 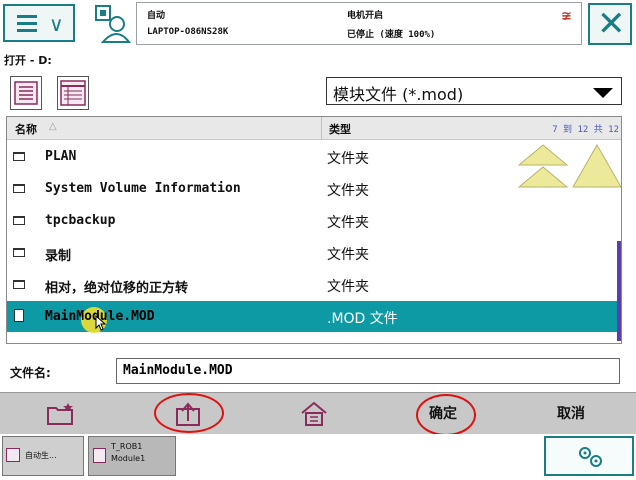 I want to click on dropdown-arrow-icon, so click(x=603, y=93).